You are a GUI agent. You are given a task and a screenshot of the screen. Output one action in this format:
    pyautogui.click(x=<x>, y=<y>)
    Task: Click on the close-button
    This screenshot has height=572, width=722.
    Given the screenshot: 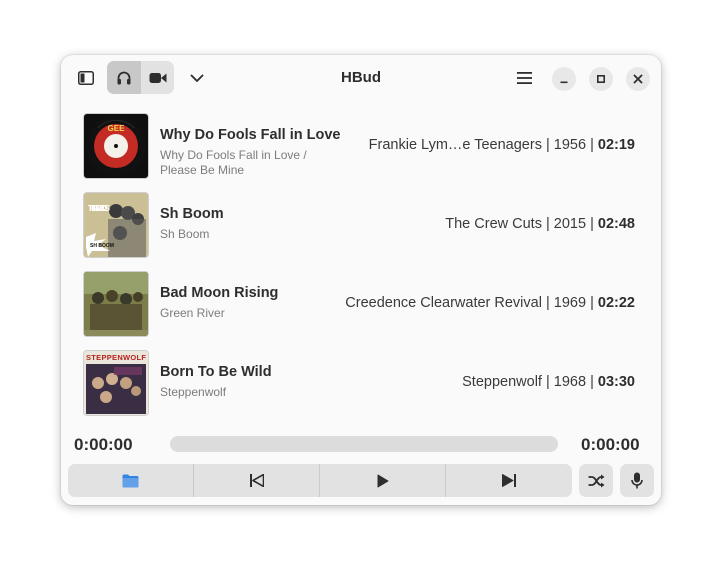 What is the action you would take?
    pyautogui.click(x=638, y=79)
    